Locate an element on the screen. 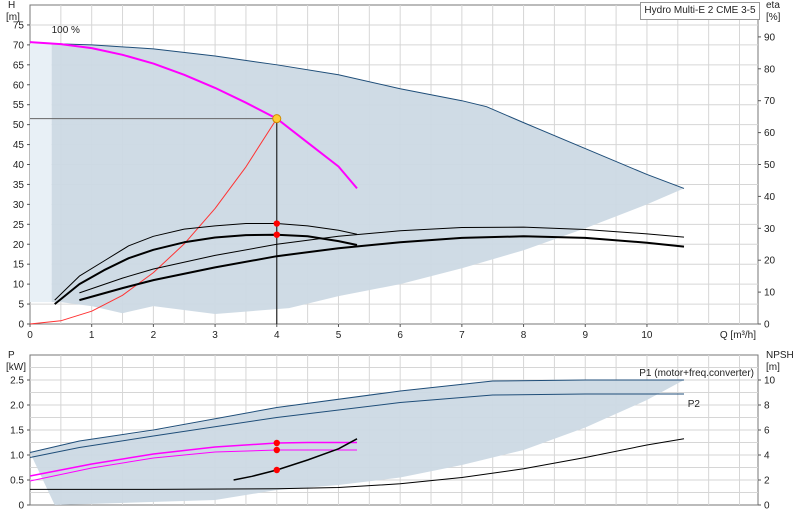 Image resolution: width=800 pixels, height=525 pixels. qh-ytick-label: 50 is located at coordinates (19, 125).